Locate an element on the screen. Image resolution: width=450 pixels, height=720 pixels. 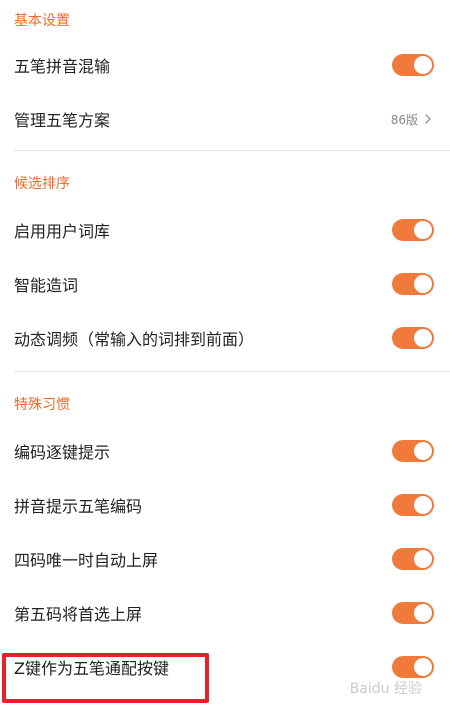
row-label: 拼音提示五笔编码 is located at coordinates (78, 506).